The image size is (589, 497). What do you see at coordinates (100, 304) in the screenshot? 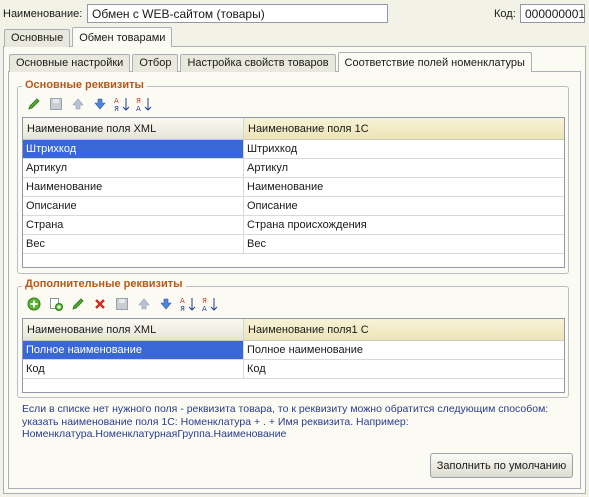
I see `delete-icon` at bounding box center [100, 304].